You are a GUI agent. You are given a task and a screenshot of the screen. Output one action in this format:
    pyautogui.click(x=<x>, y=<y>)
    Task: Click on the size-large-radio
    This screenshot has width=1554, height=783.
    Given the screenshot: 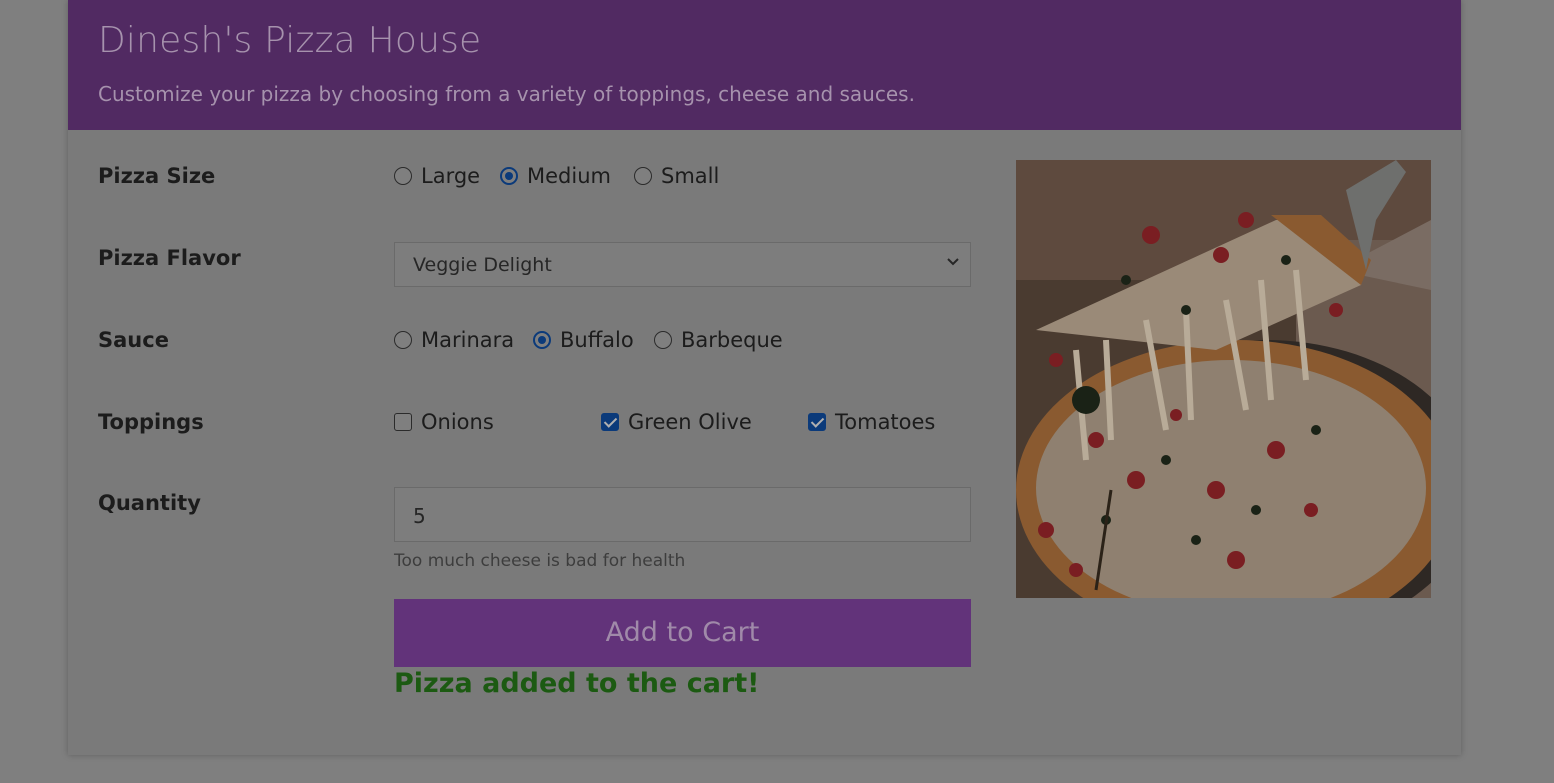 What is the action you would take?
    pyautogui.click(x=403, y=176)
    